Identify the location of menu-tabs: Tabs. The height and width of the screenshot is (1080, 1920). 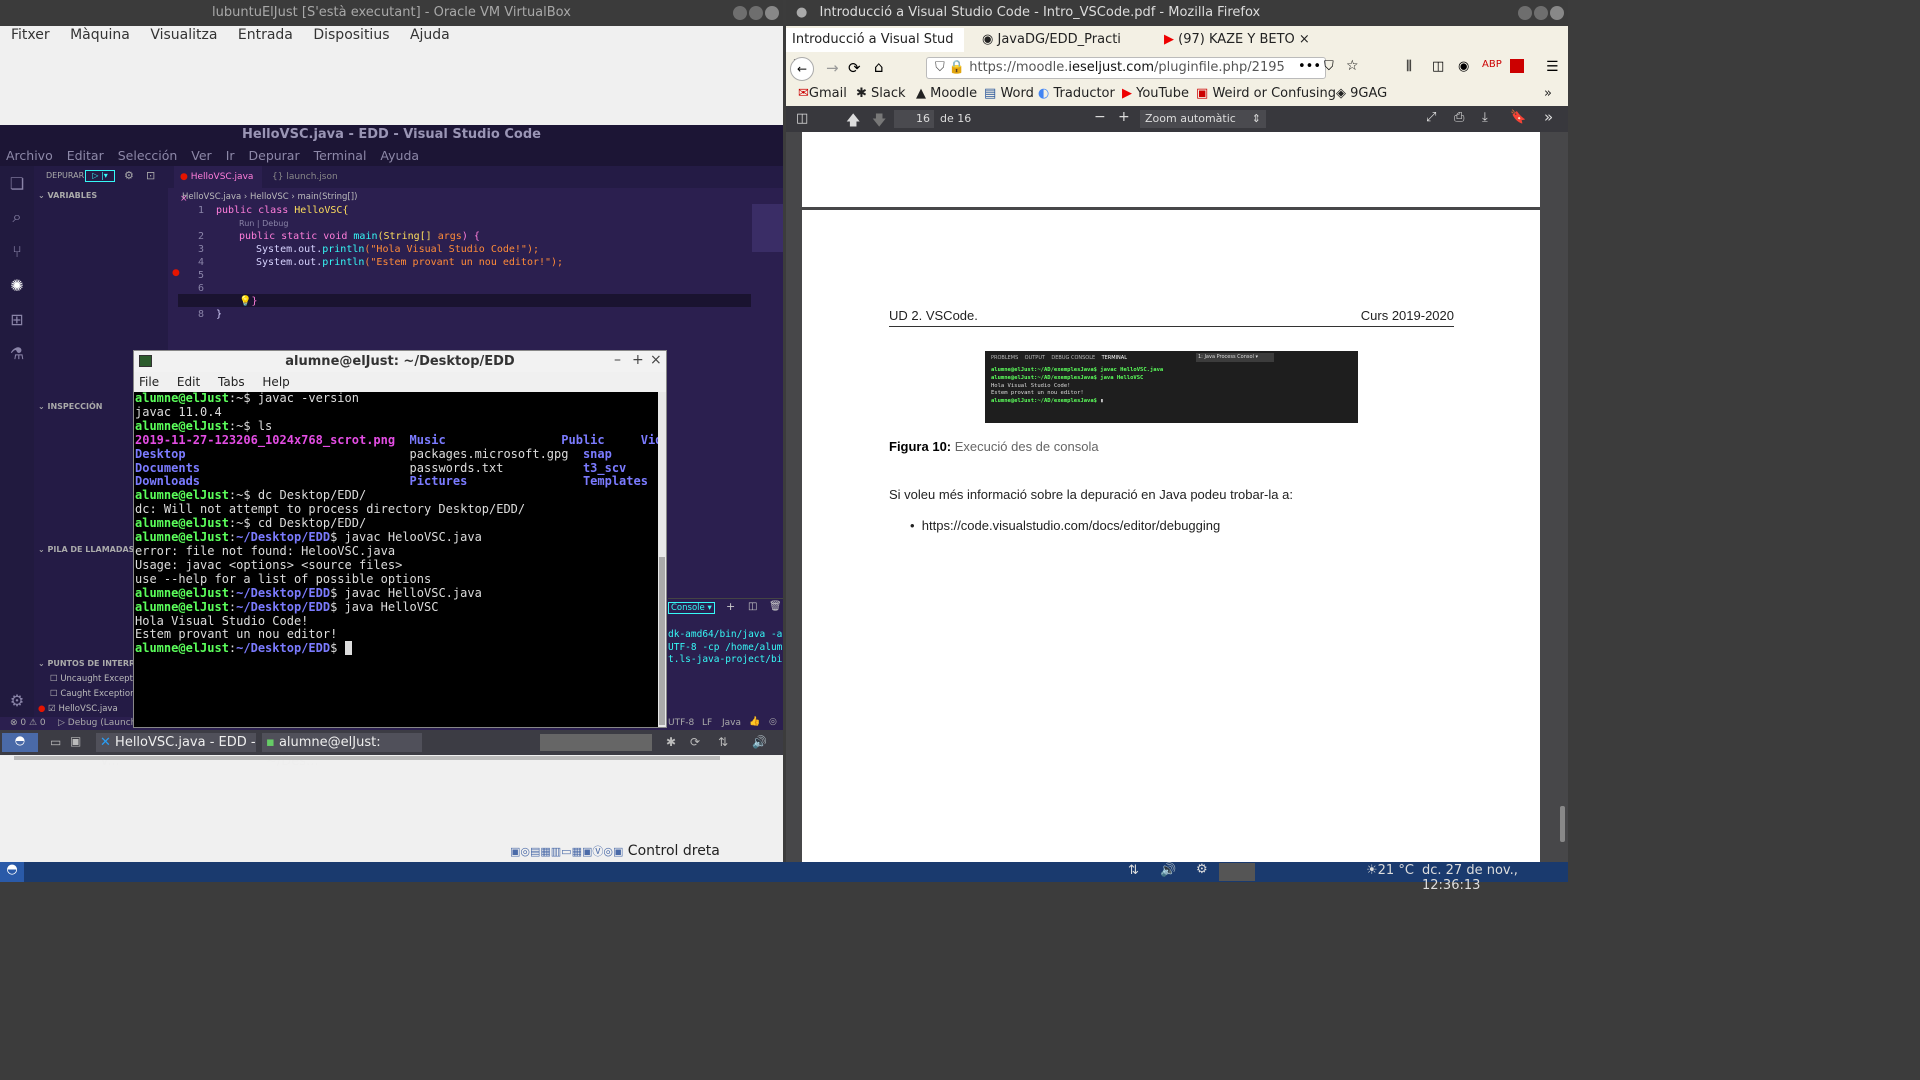
(231, 382).